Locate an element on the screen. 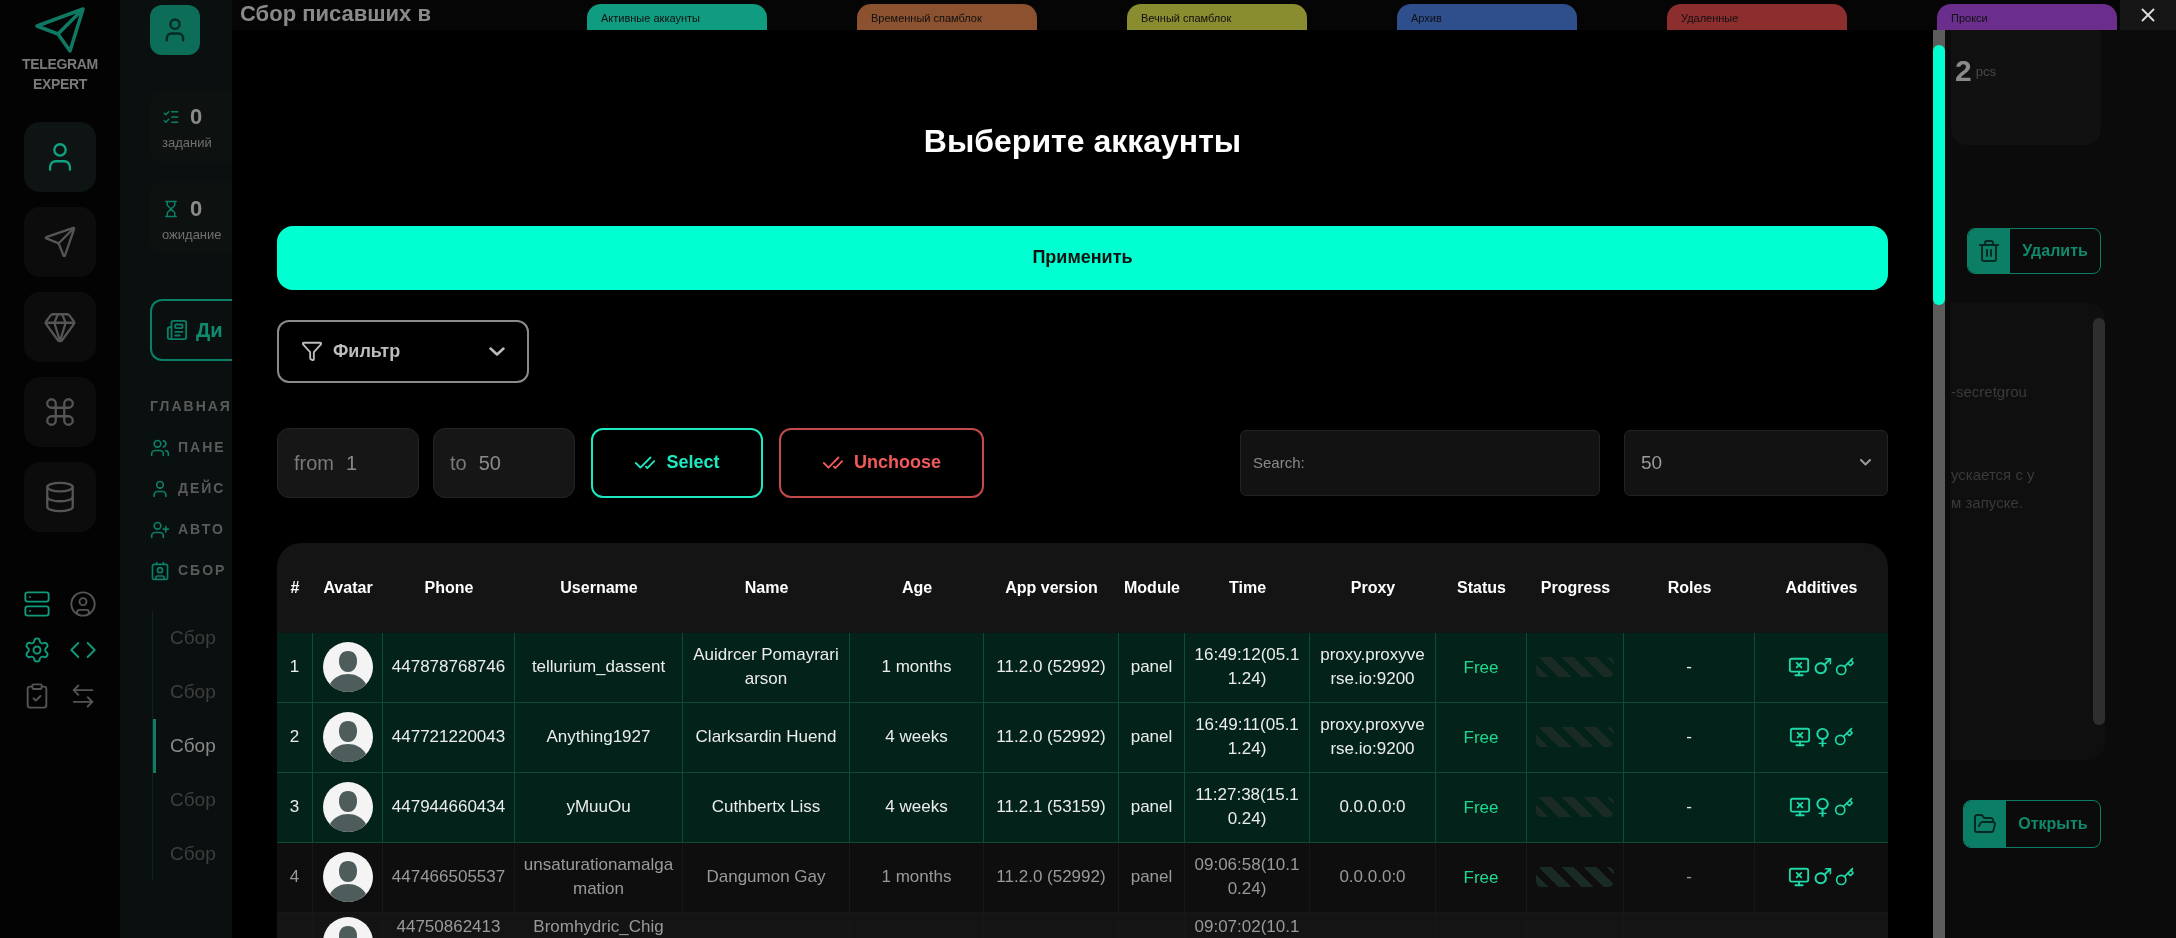 This screenshot has width=2176, height=938. close-button is located at coordinates (2148, 15).